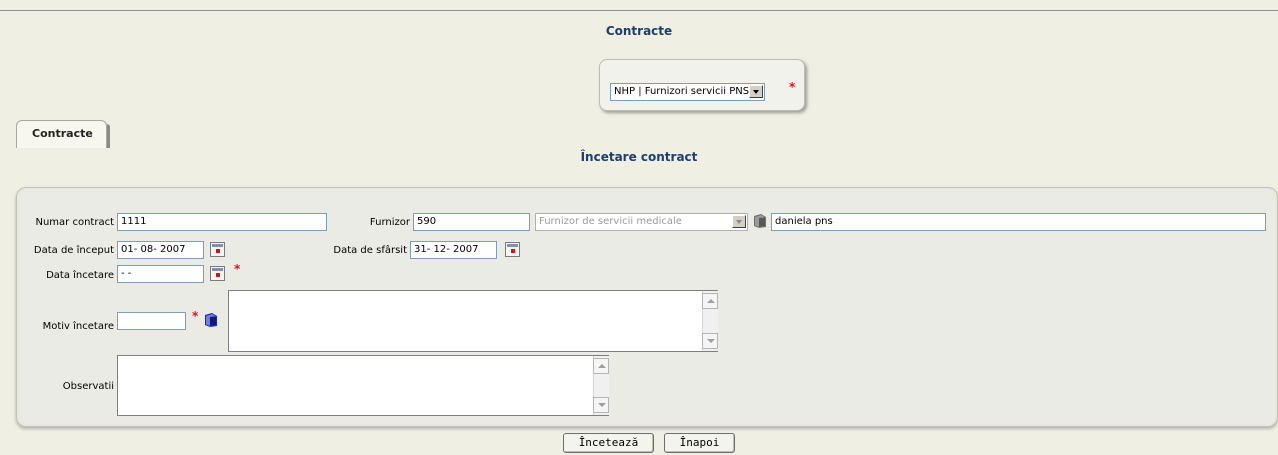  I want to click on numar-contract-input: 1111, so click(222, 222).